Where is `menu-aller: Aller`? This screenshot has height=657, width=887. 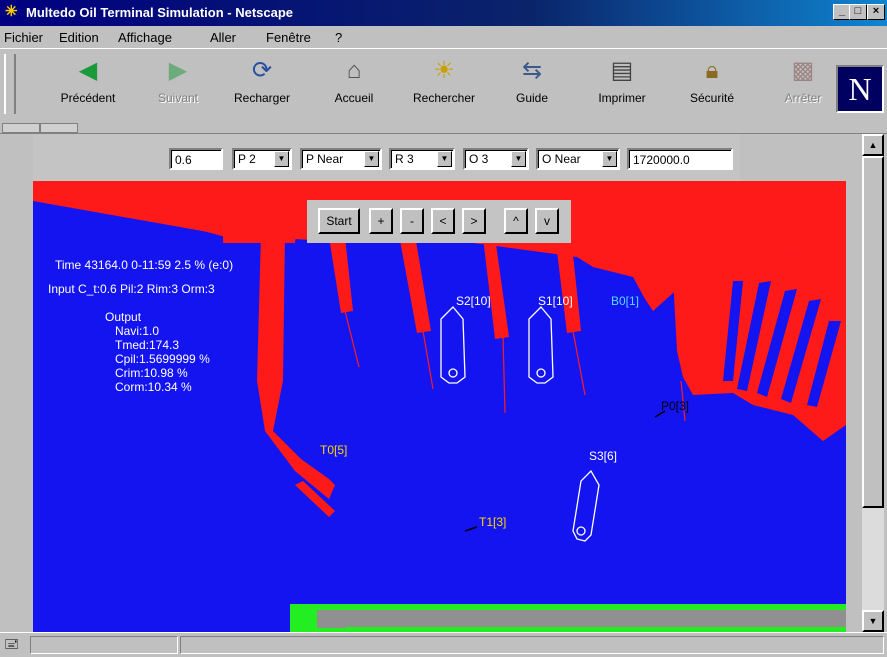
menu-aller: Aller is located at coordinates (223, 37).